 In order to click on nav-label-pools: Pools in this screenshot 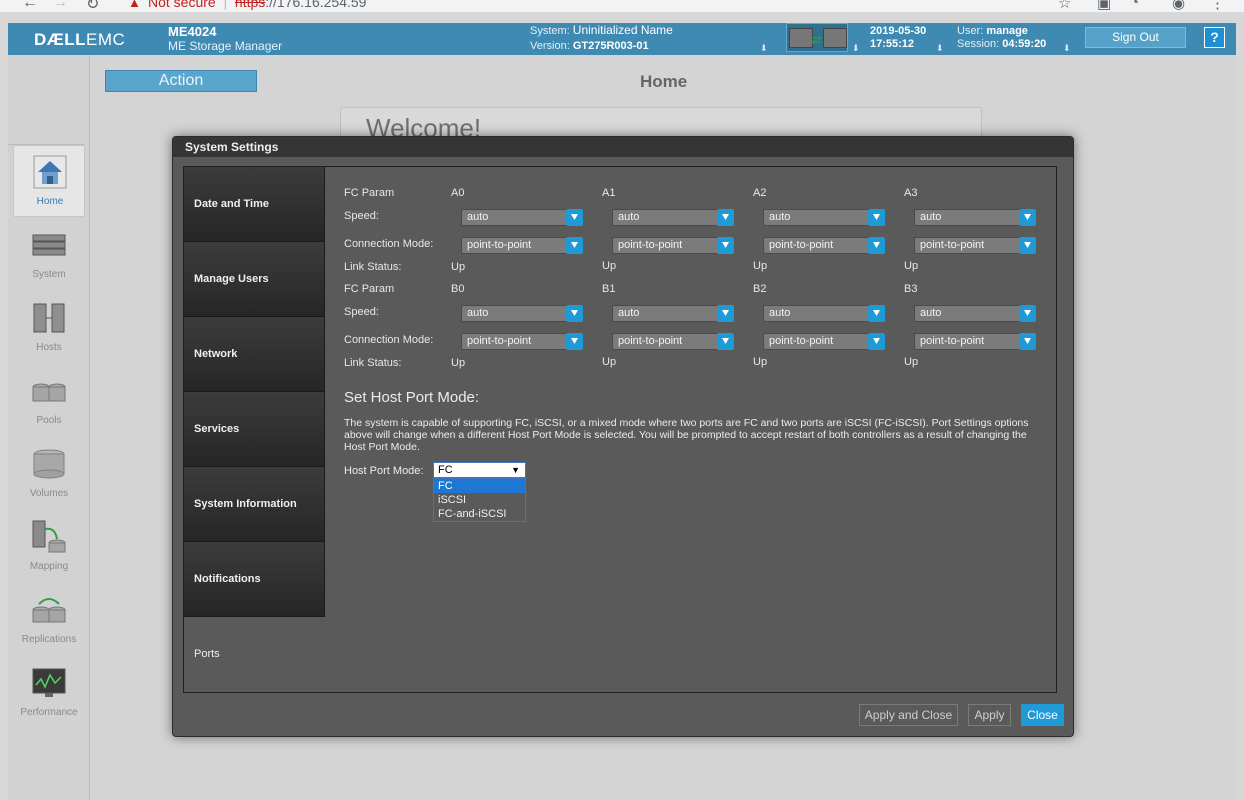, I will do `click(49, 420)`.